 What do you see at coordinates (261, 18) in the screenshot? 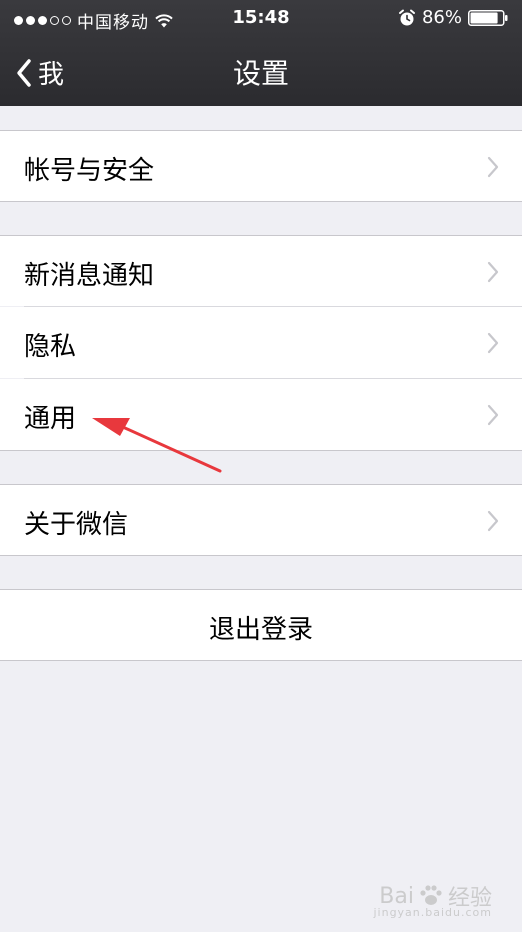
I see `status-bar: 中国移动 15:48 86%` at bounding box center [261, 18].